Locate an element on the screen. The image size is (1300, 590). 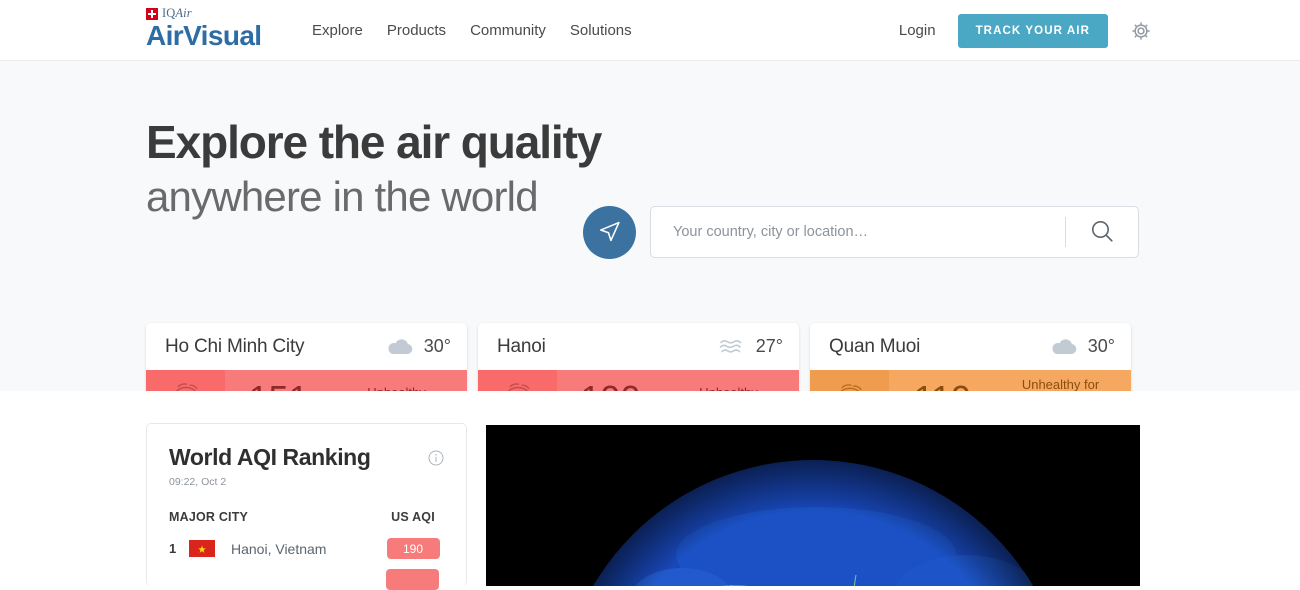
hero-headline-line2: anywhere in the world is located at coordinates (342, 196).